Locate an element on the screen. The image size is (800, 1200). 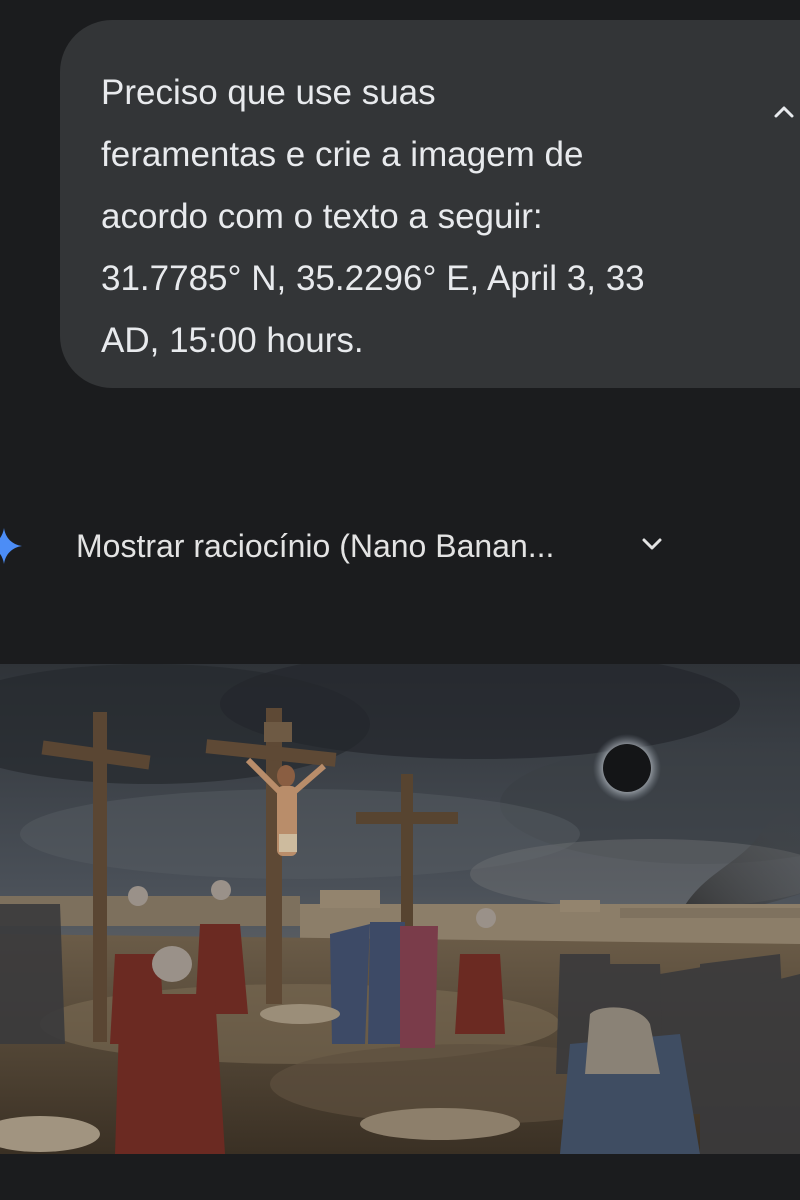
chevron-down-icon is located at coordinates (652, 544).